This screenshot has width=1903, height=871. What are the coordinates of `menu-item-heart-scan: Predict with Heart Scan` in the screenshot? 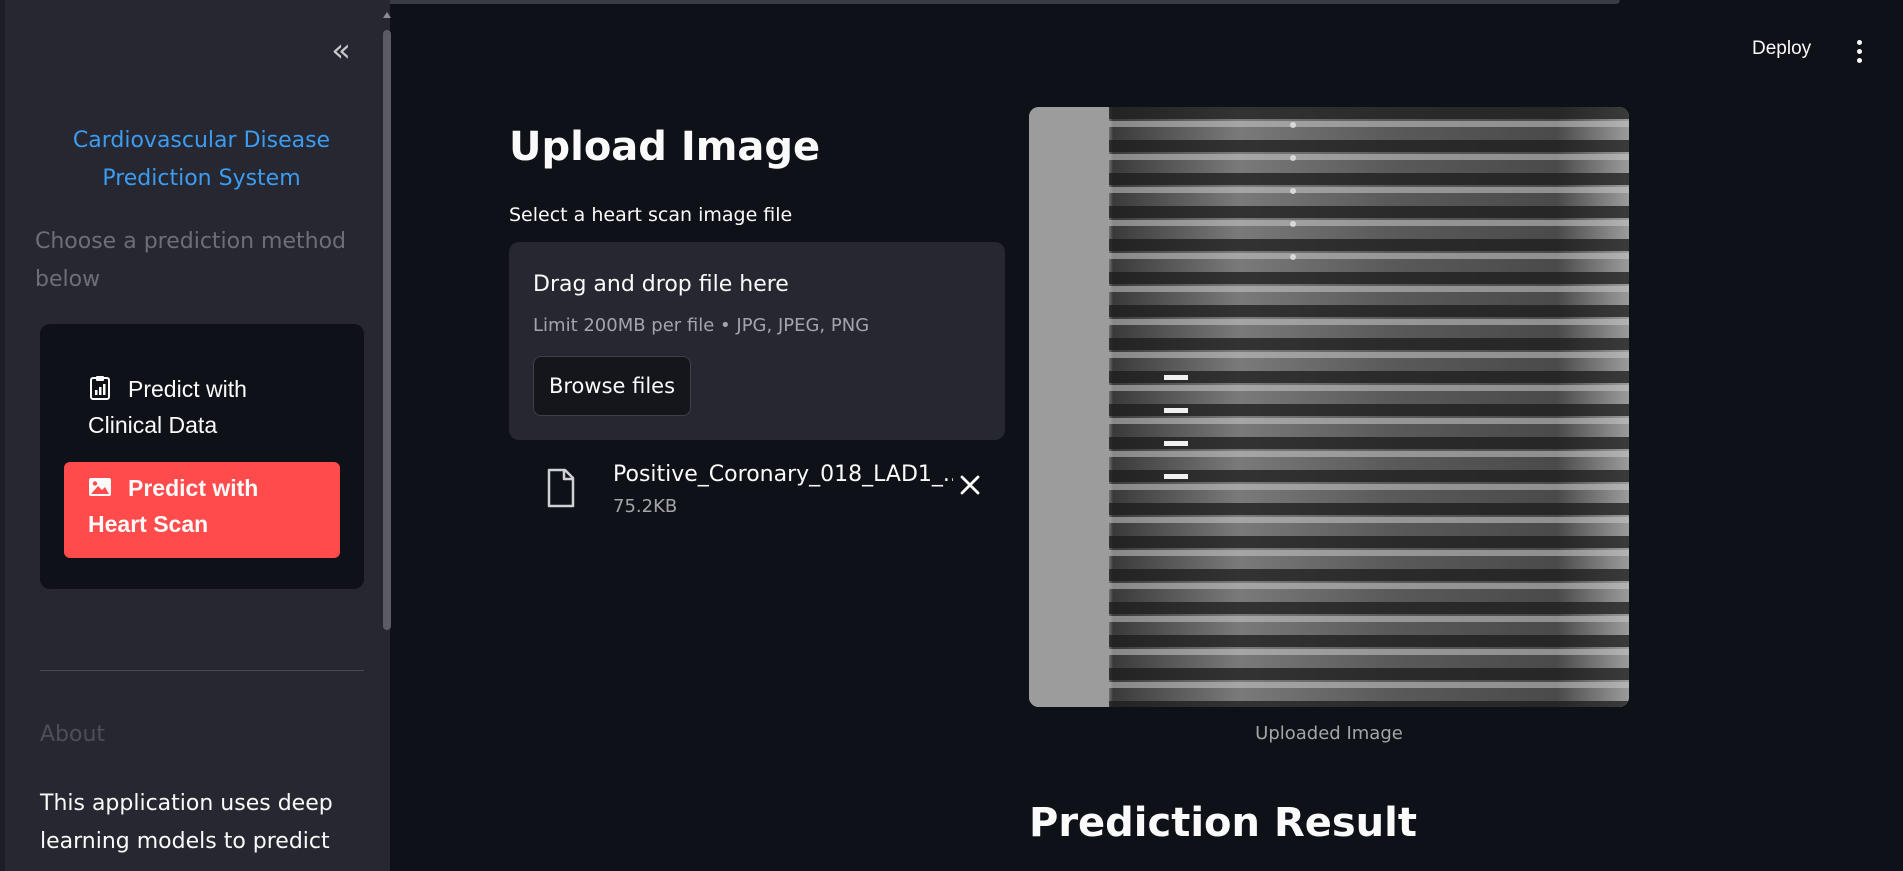 It's located at (202, 510).